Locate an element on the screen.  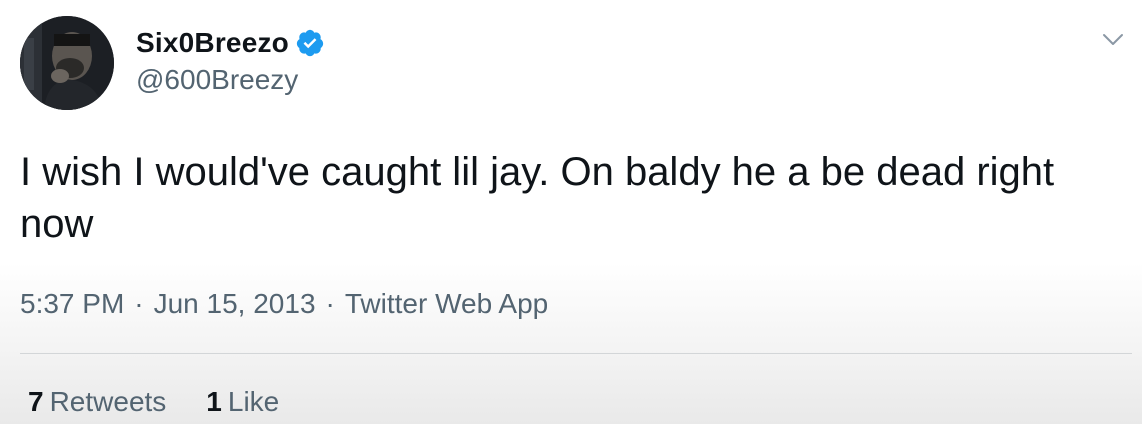
avatar is located at coordinates (67, 63).